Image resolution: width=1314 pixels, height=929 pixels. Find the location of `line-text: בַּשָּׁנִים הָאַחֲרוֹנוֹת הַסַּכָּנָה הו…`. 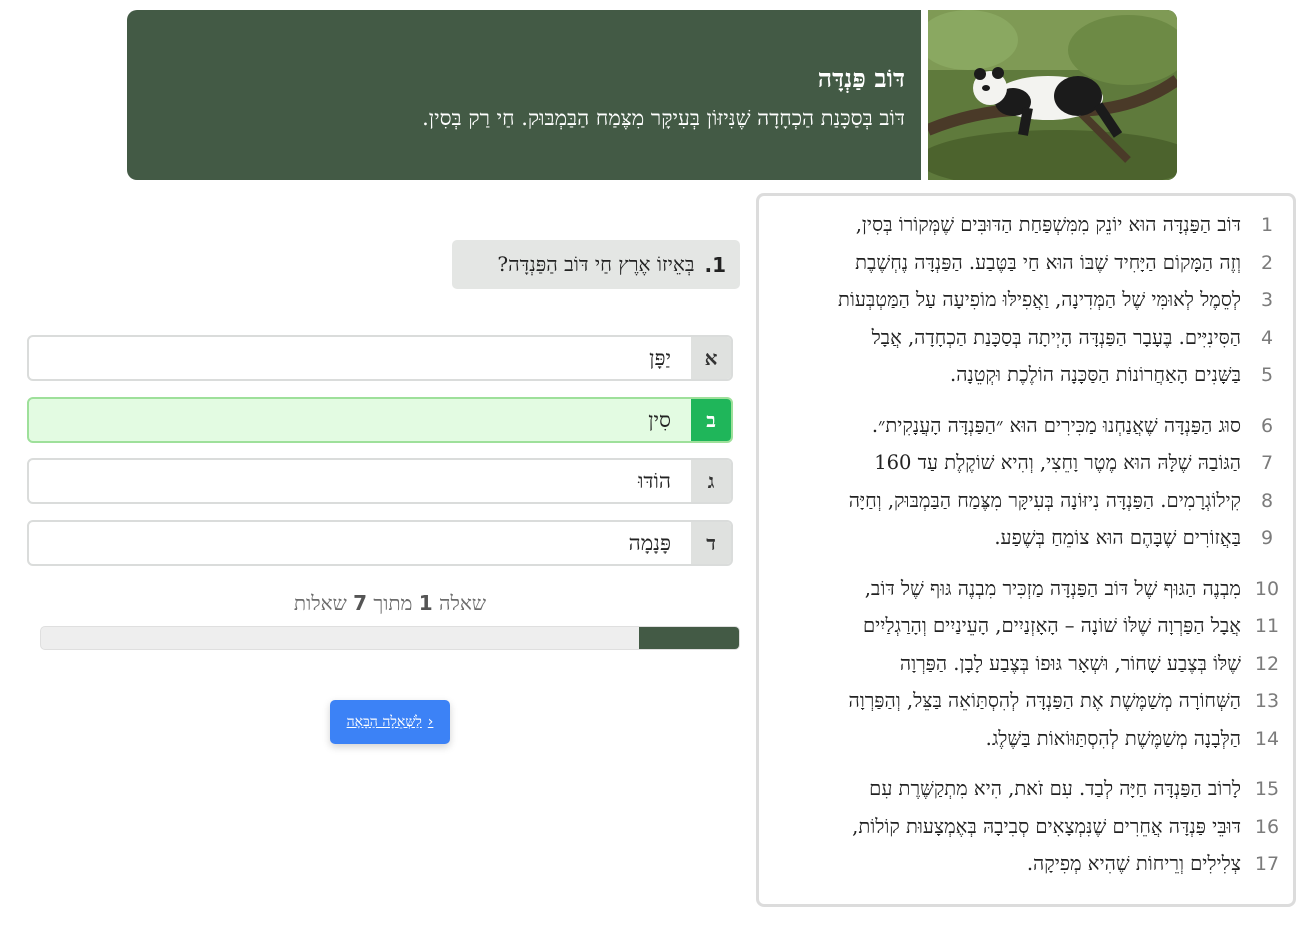

line-text: בַּשָּׁנִים הָאַחֲרוֹנוֹת הַסַּכָּנָה הו… is located at coordinates (1095, 374).